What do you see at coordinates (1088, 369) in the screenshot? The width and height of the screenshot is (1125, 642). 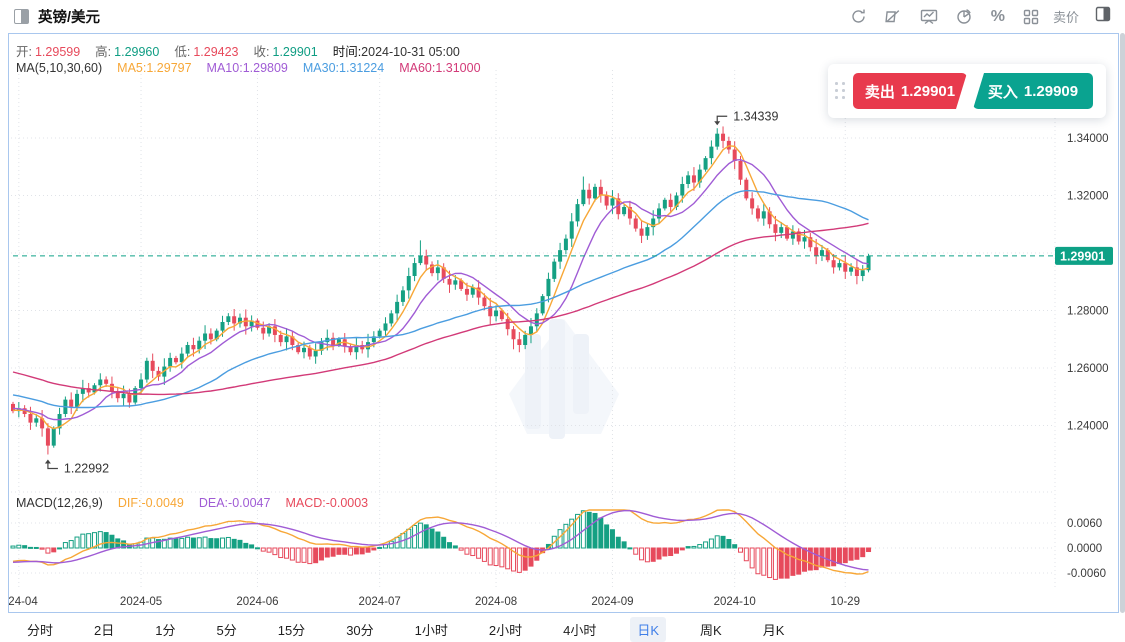 I see `price-axis-label: 1.26000` at bounding box center [1088, 369].